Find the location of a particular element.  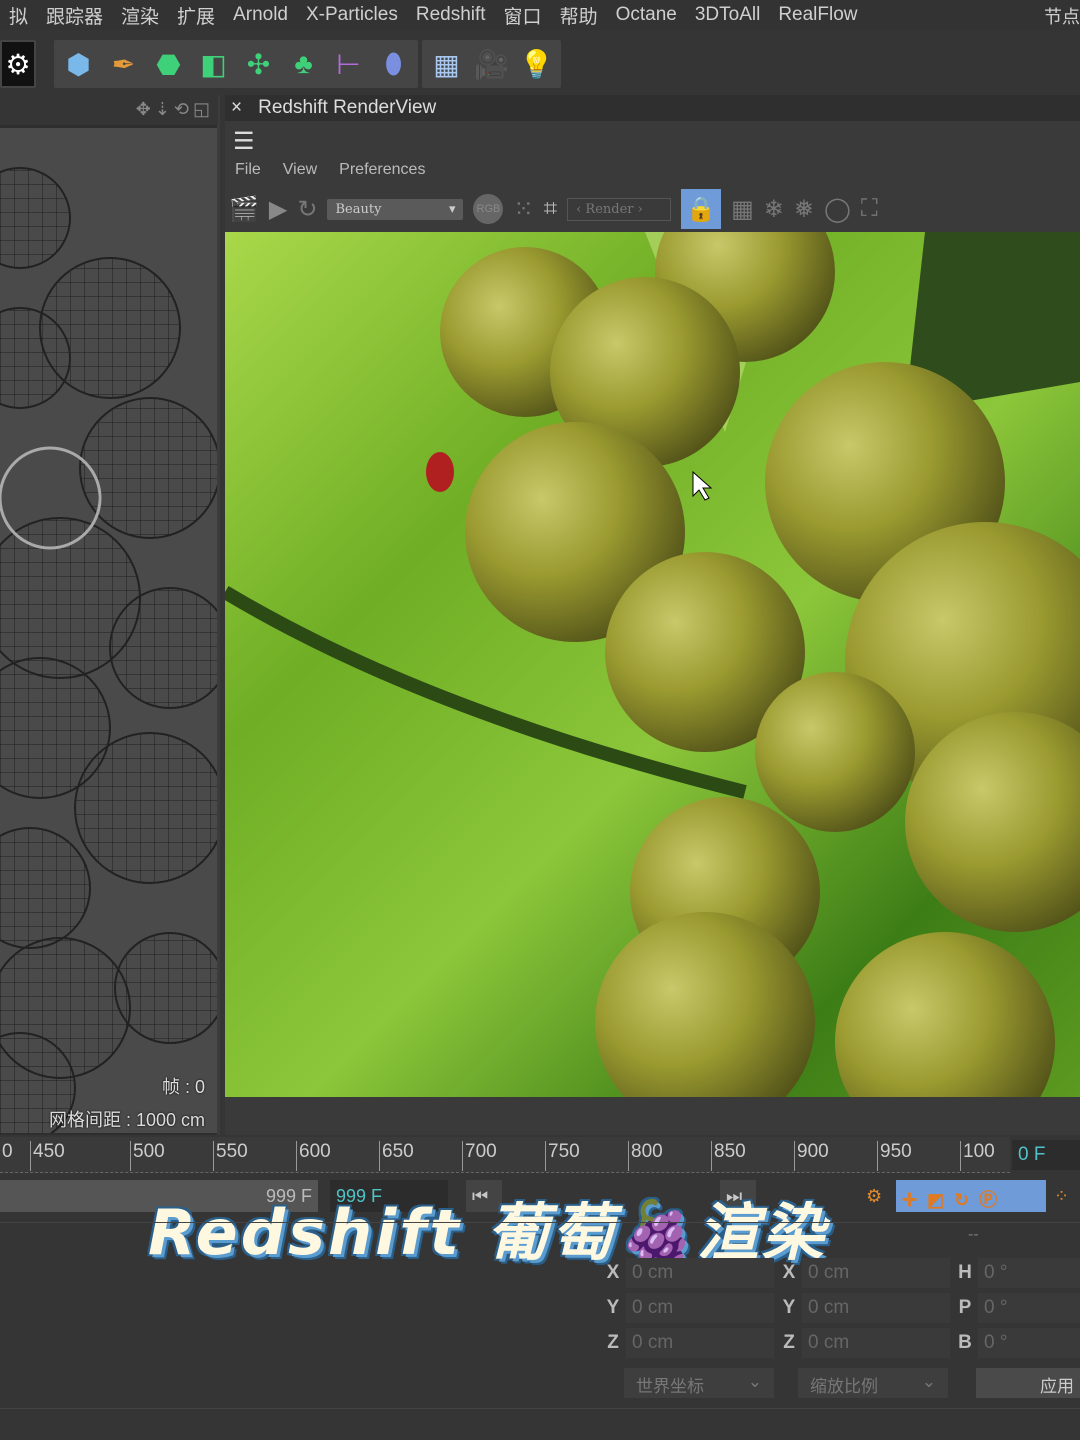

aov-dropdown: Beauty ▾ is located at coordinates (395, 209).